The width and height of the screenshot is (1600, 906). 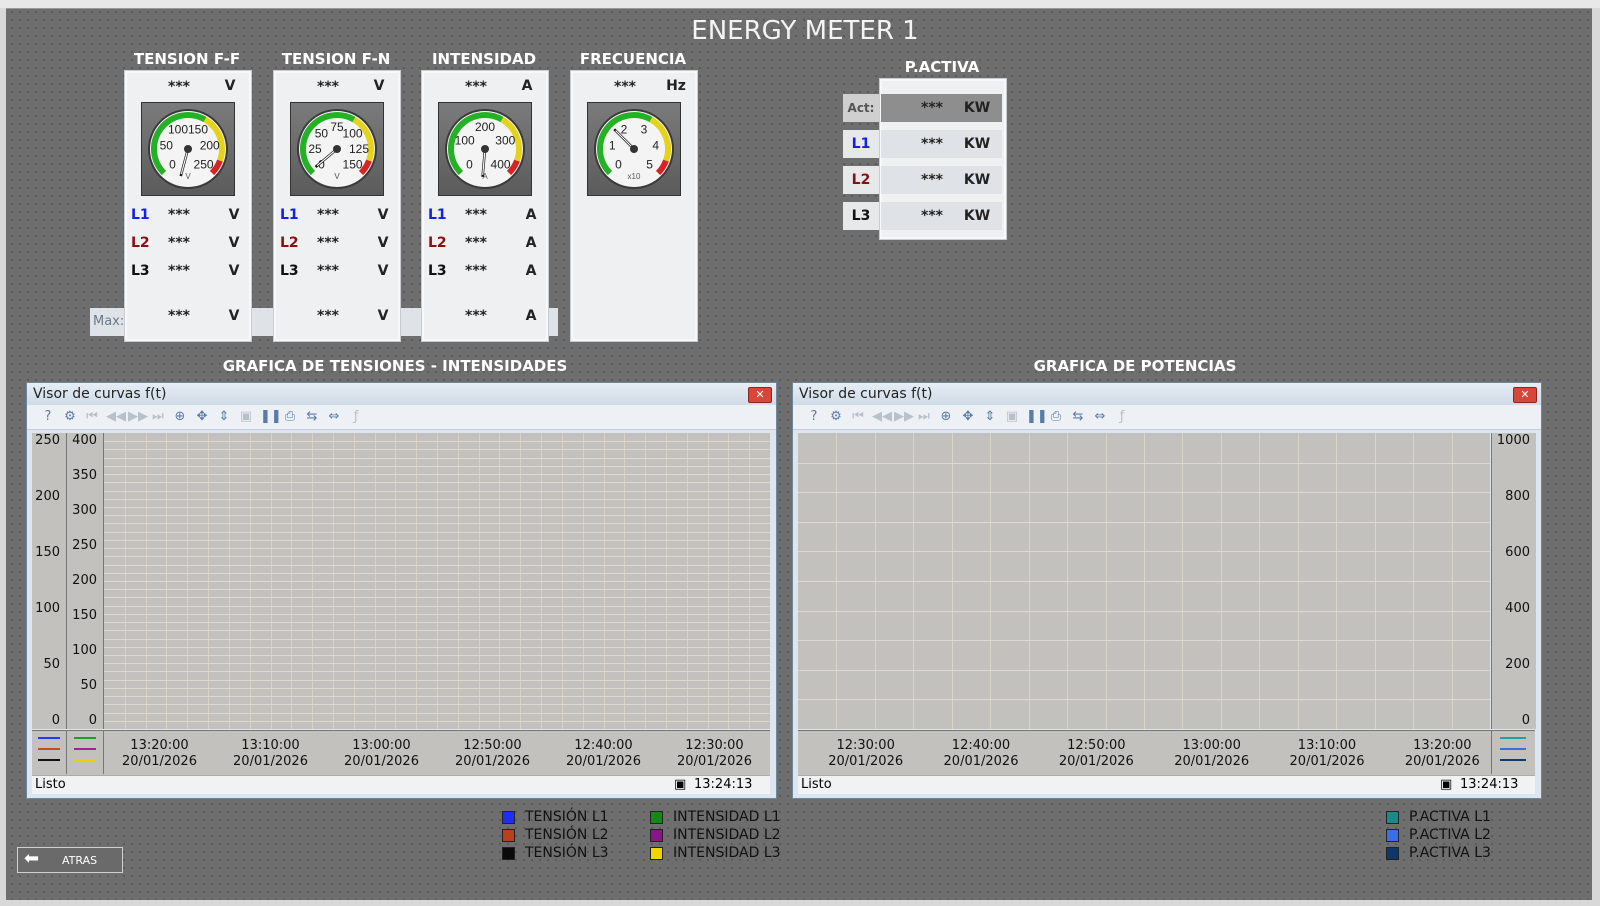 What do you see at coordinates (50, 784) in the screenshot?
I see `status-text-left: Listo` at bounding box center [50, 784].